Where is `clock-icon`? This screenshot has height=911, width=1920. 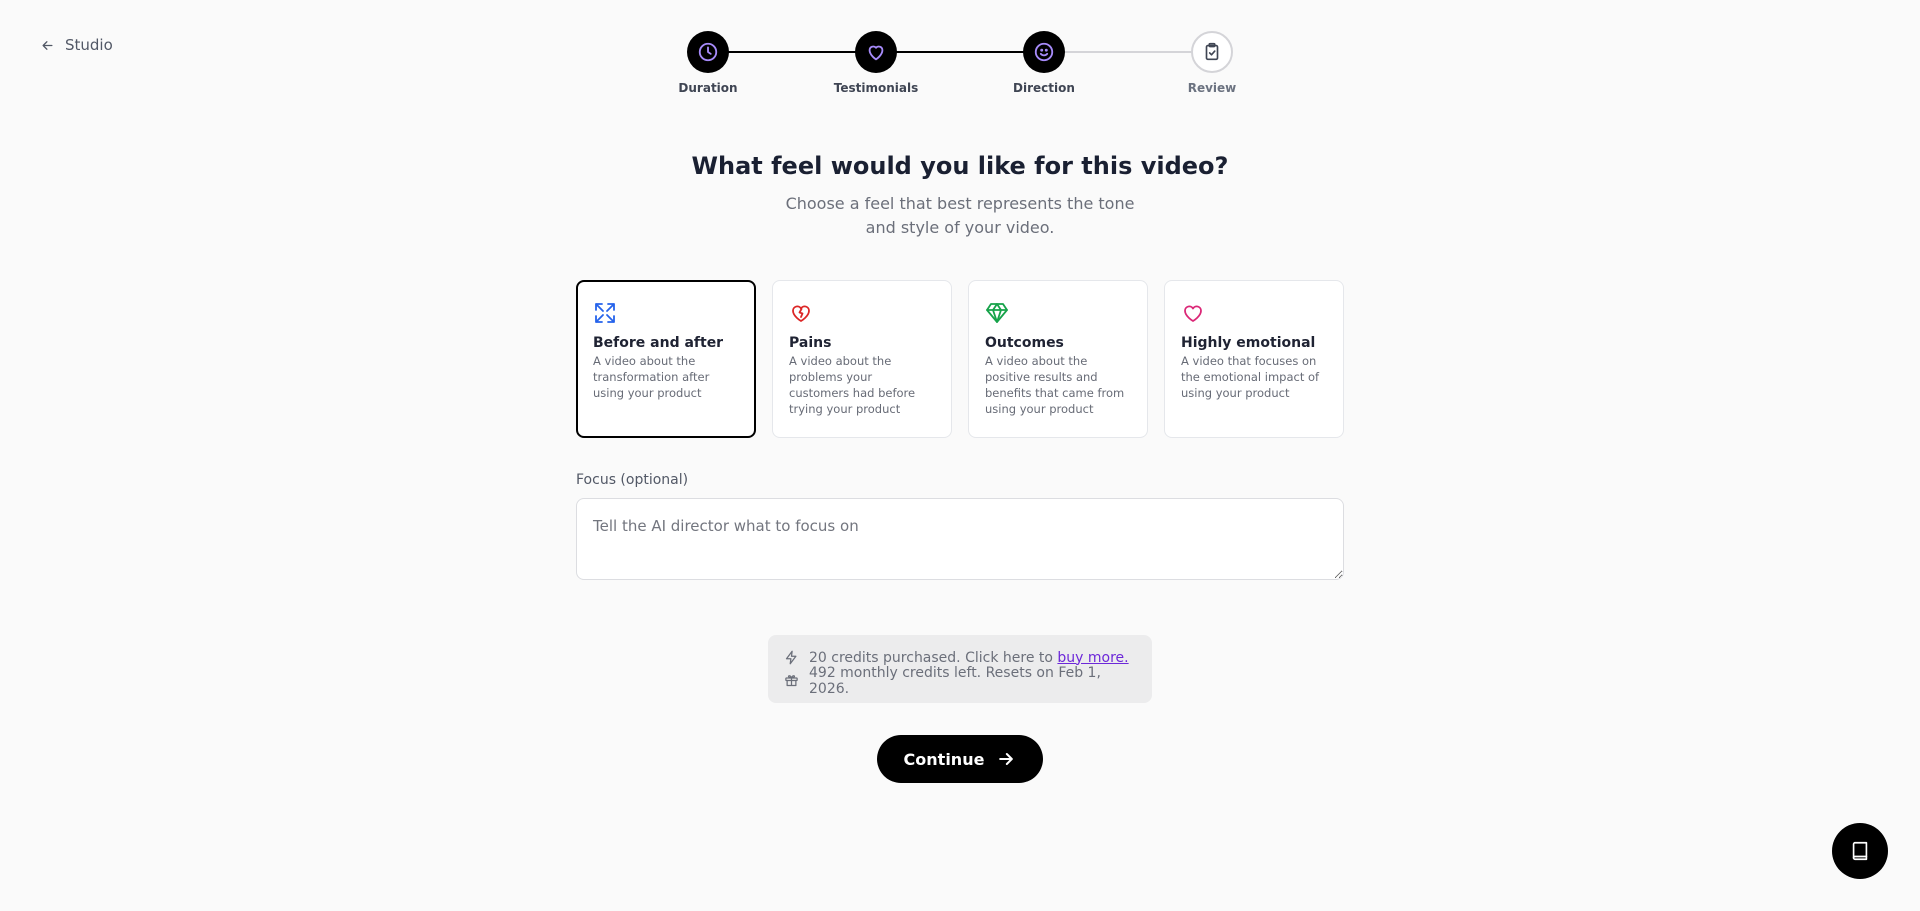
clock-icon is located at coordinates (708, 52).